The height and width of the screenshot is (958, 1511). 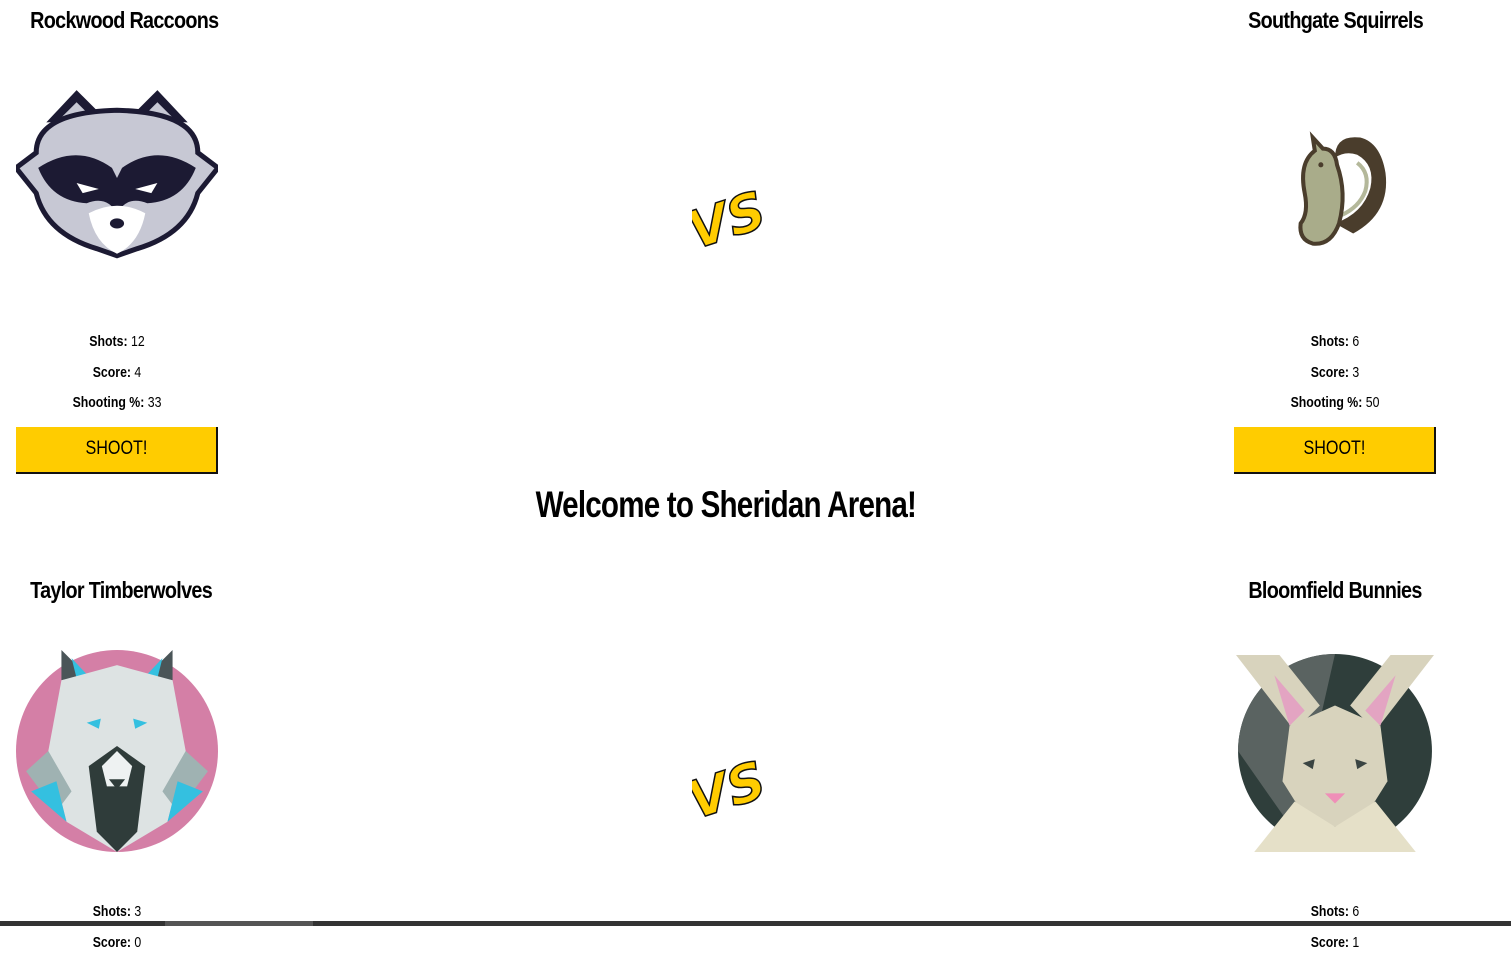 I want to click on scrollbar-thumb, so click(x=239, y=923).